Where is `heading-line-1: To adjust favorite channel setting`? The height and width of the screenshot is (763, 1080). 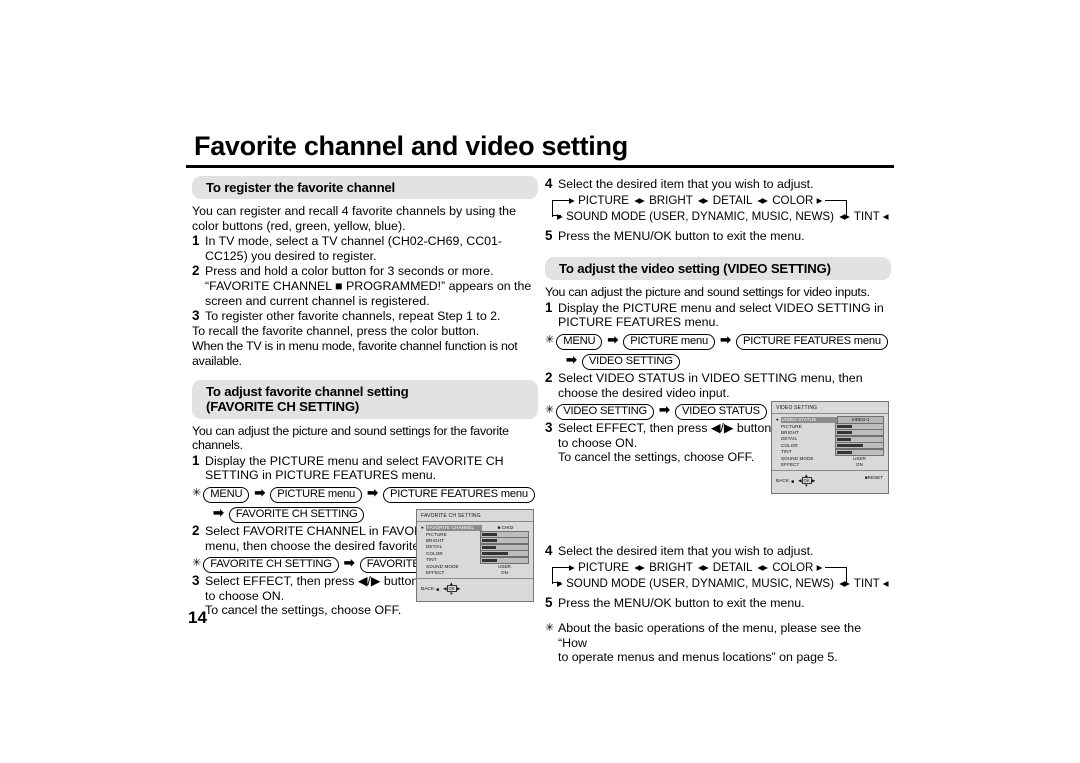 heading-line-1: To adjust favorite channel setting is located at coordinates (307, 391).